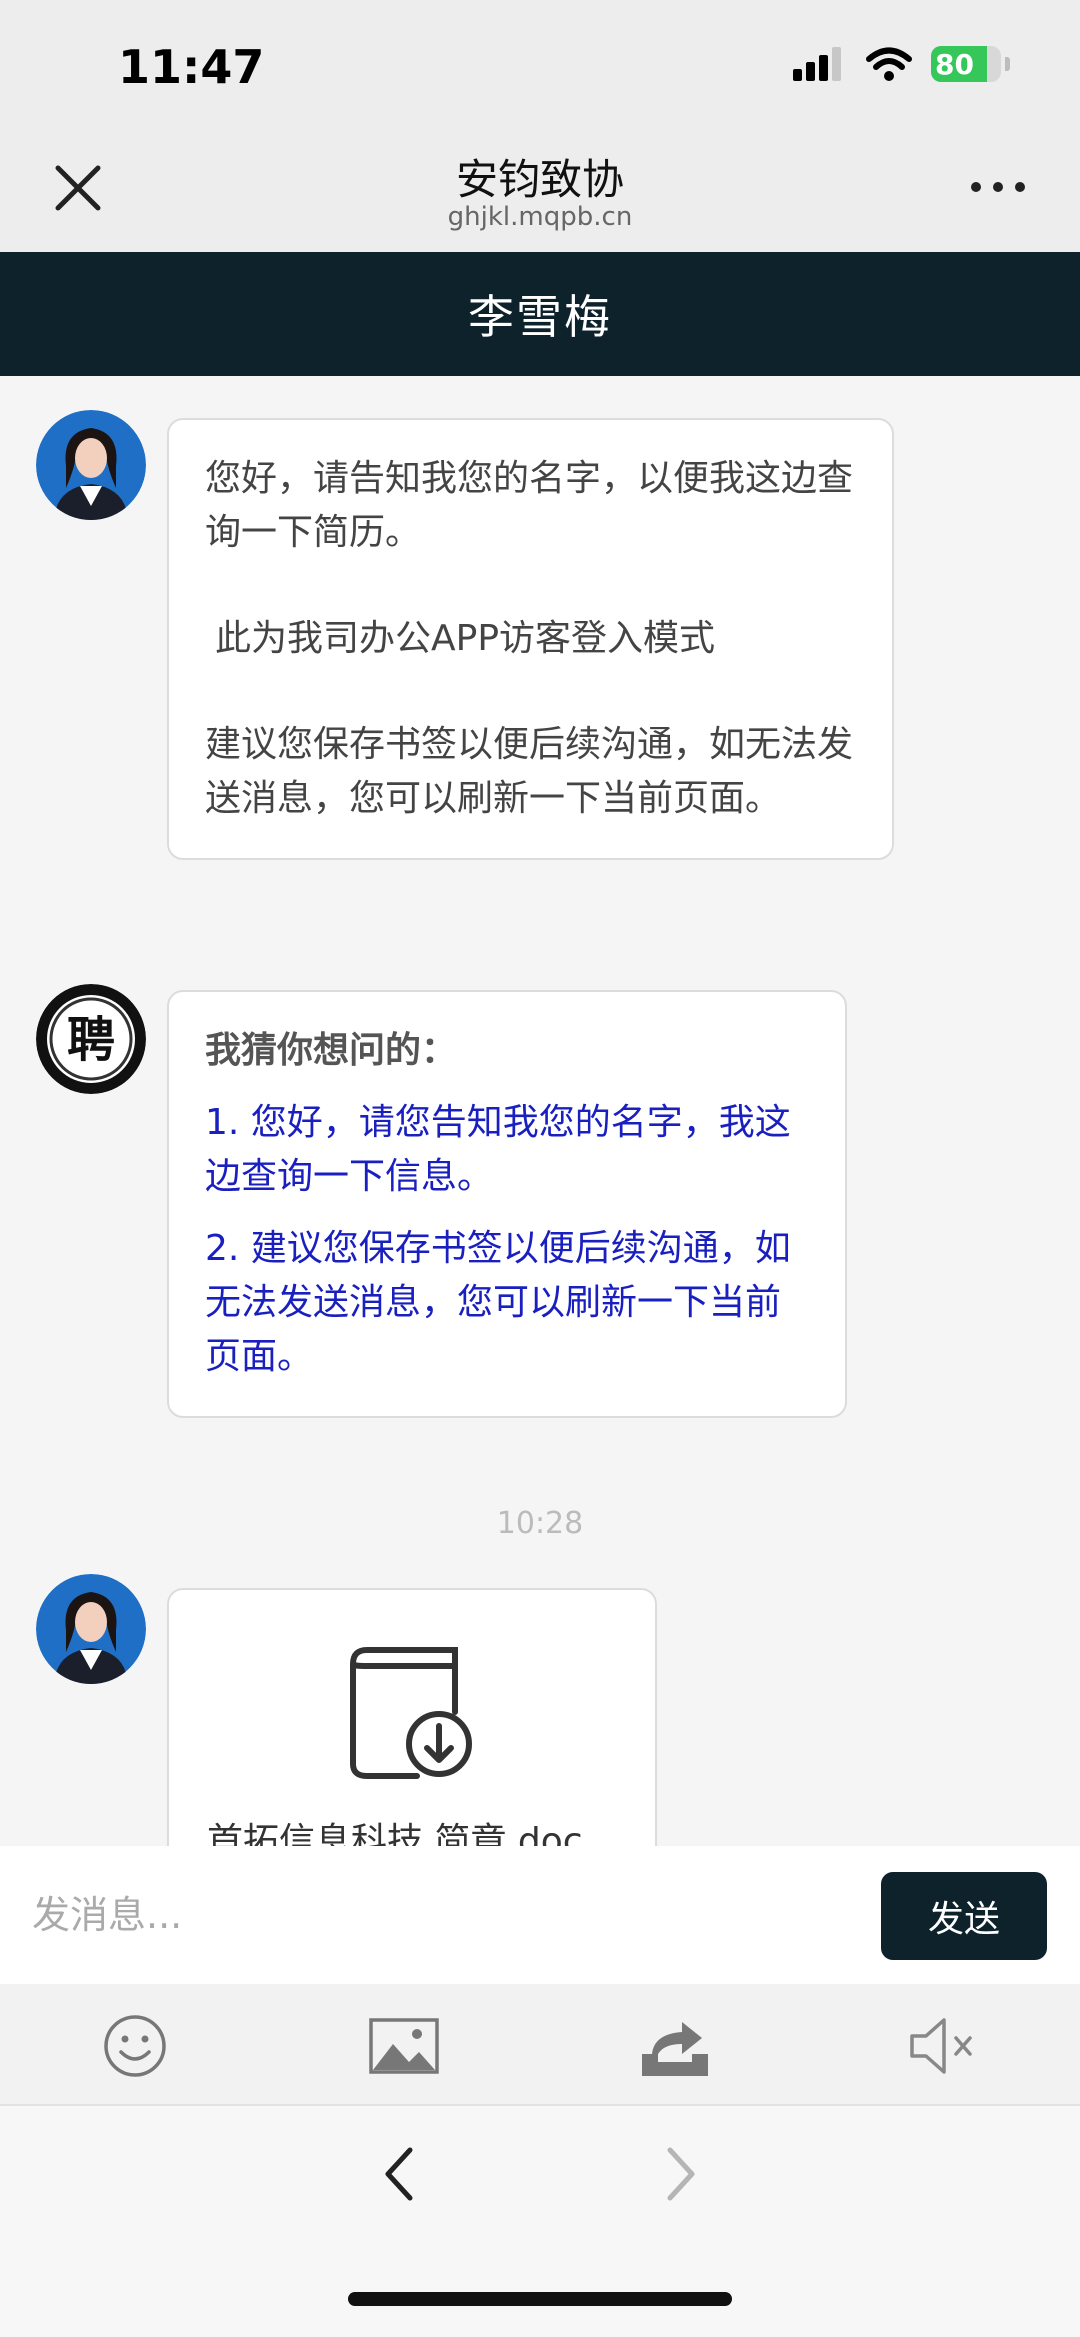 The height and width of the screenshot is (2337, 1080). I want to click on message-text: 您好，请告知我您的名字，以便我这边查询一下简历。, so click(529, 505).